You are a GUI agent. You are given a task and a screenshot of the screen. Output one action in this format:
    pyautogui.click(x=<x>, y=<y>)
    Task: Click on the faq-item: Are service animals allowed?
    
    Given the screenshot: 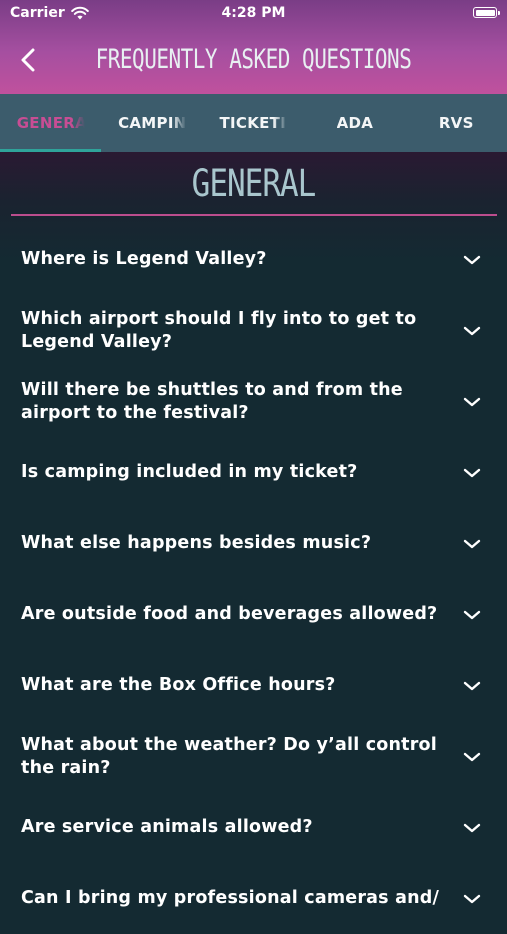 What is the action you would take?
    pyautogui.click(x=253, y=827)
    